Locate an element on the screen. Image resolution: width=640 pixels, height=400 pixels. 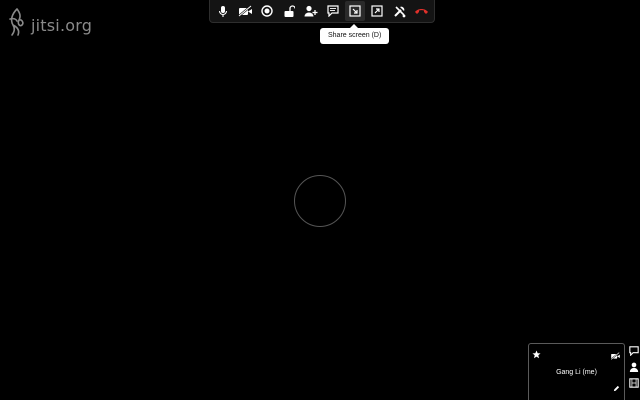
lock-button is located at coordinates (289, 11).